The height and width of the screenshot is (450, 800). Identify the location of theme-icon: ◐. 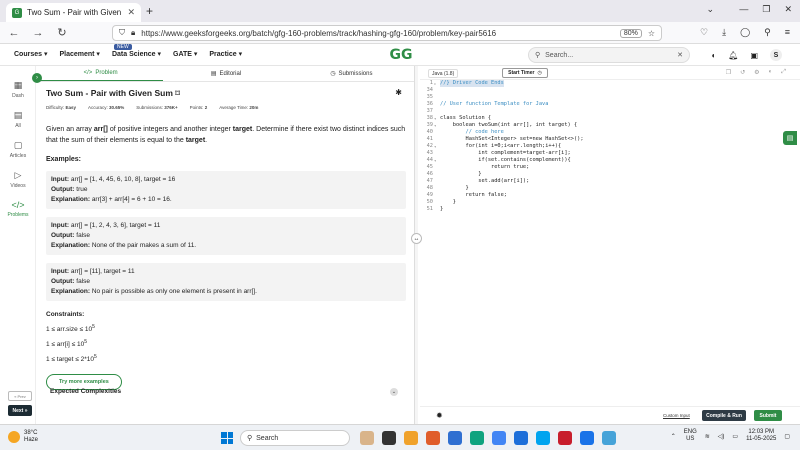
(771, 72).